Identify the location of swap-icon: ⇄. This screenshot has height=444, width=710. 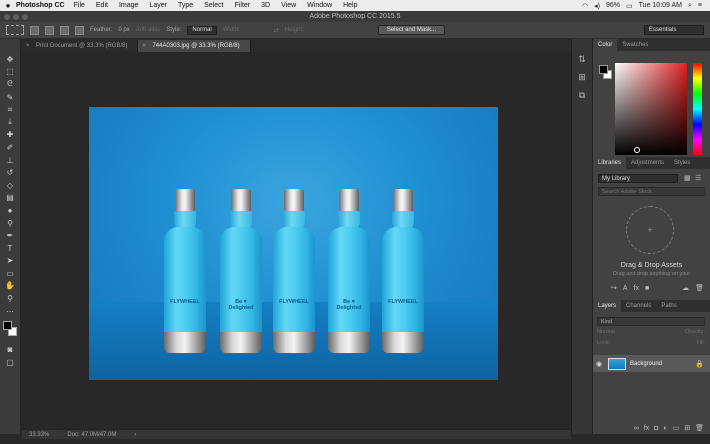
(276, 30).